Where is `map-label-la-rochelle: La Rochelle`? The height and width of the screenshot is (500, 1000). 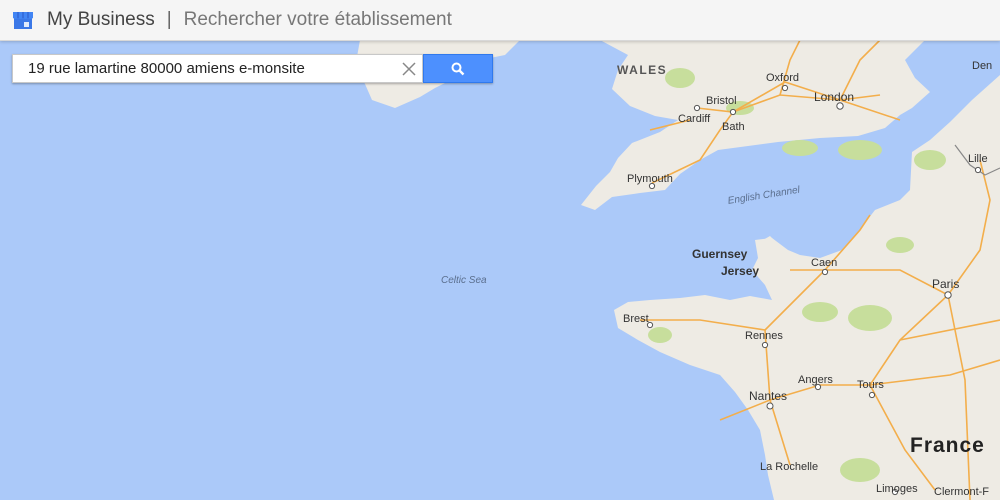 map-label-la-rochelle: La Rochelle is located at coordinates (789, 467).